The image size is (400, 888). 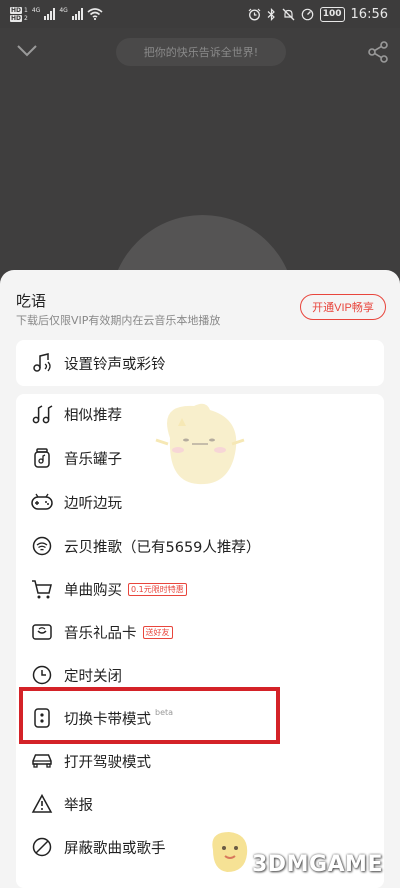 What do you see at coordinates (40, 718) in the screenshot?
I see `cassette-icon` at bounding box center [40, 718].